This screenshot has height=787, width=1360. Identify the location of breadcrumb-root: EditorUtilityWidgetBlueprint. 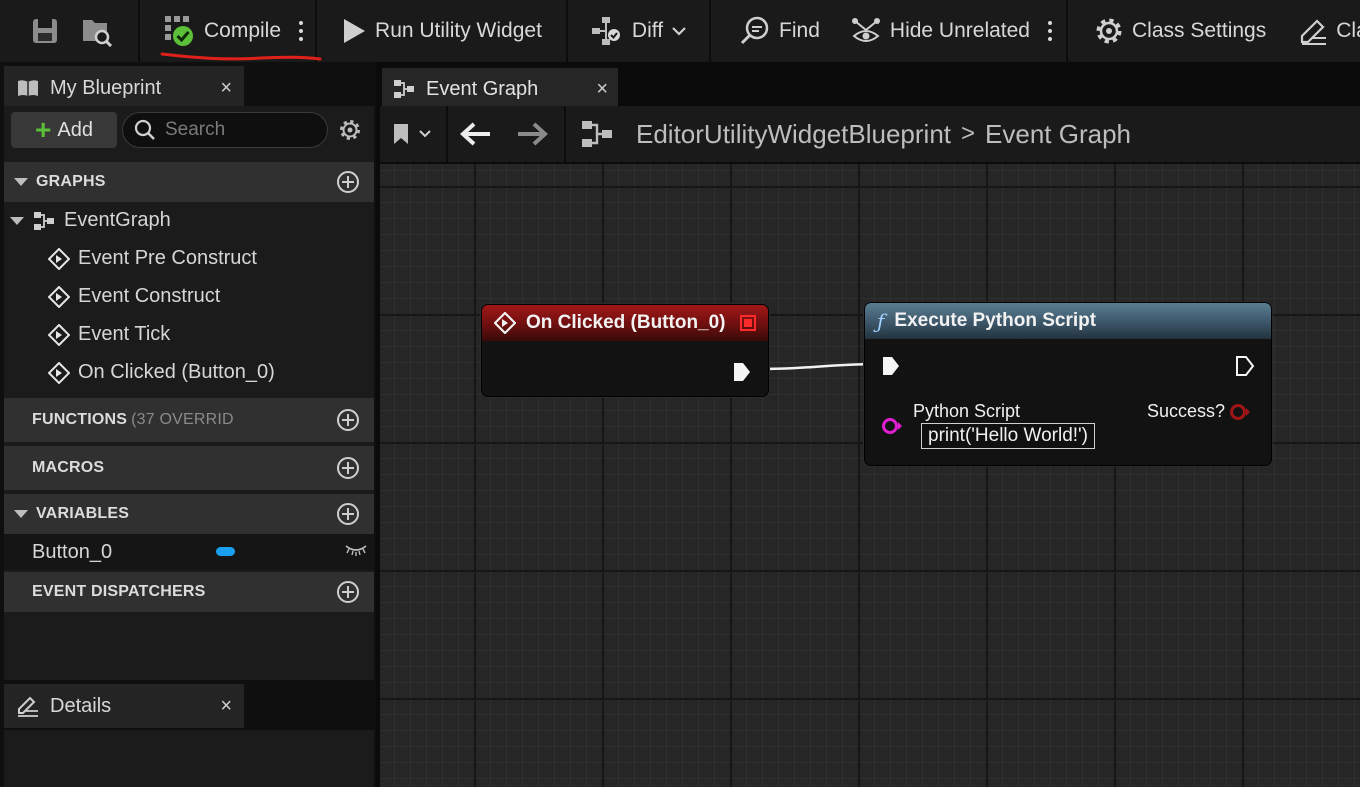
(793, 134).